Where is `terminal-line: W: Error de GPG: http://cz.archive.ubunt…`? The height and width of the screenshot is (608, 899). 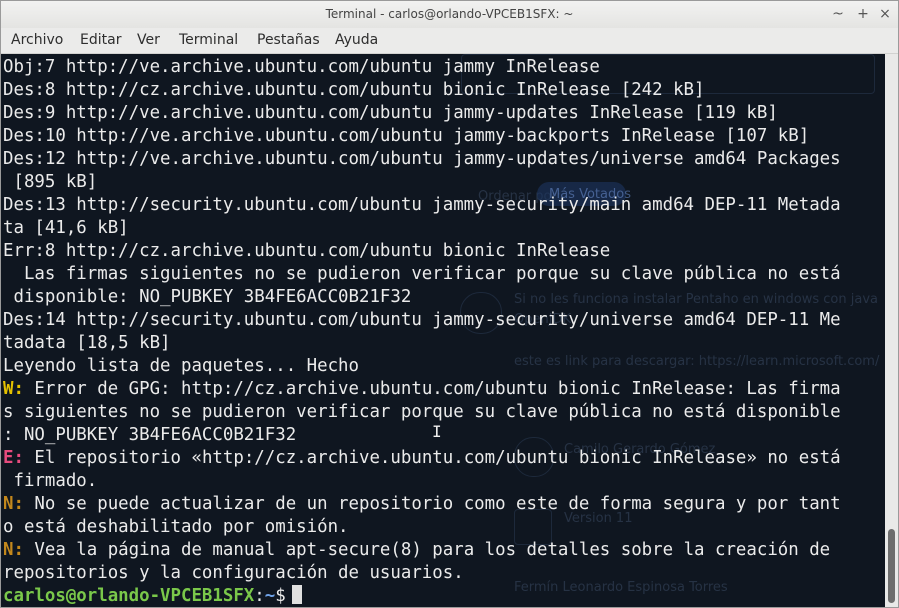
terminal-line: W: Error de GPG: http://cz.archive.ubunt… is located at coordinates (422, 389).